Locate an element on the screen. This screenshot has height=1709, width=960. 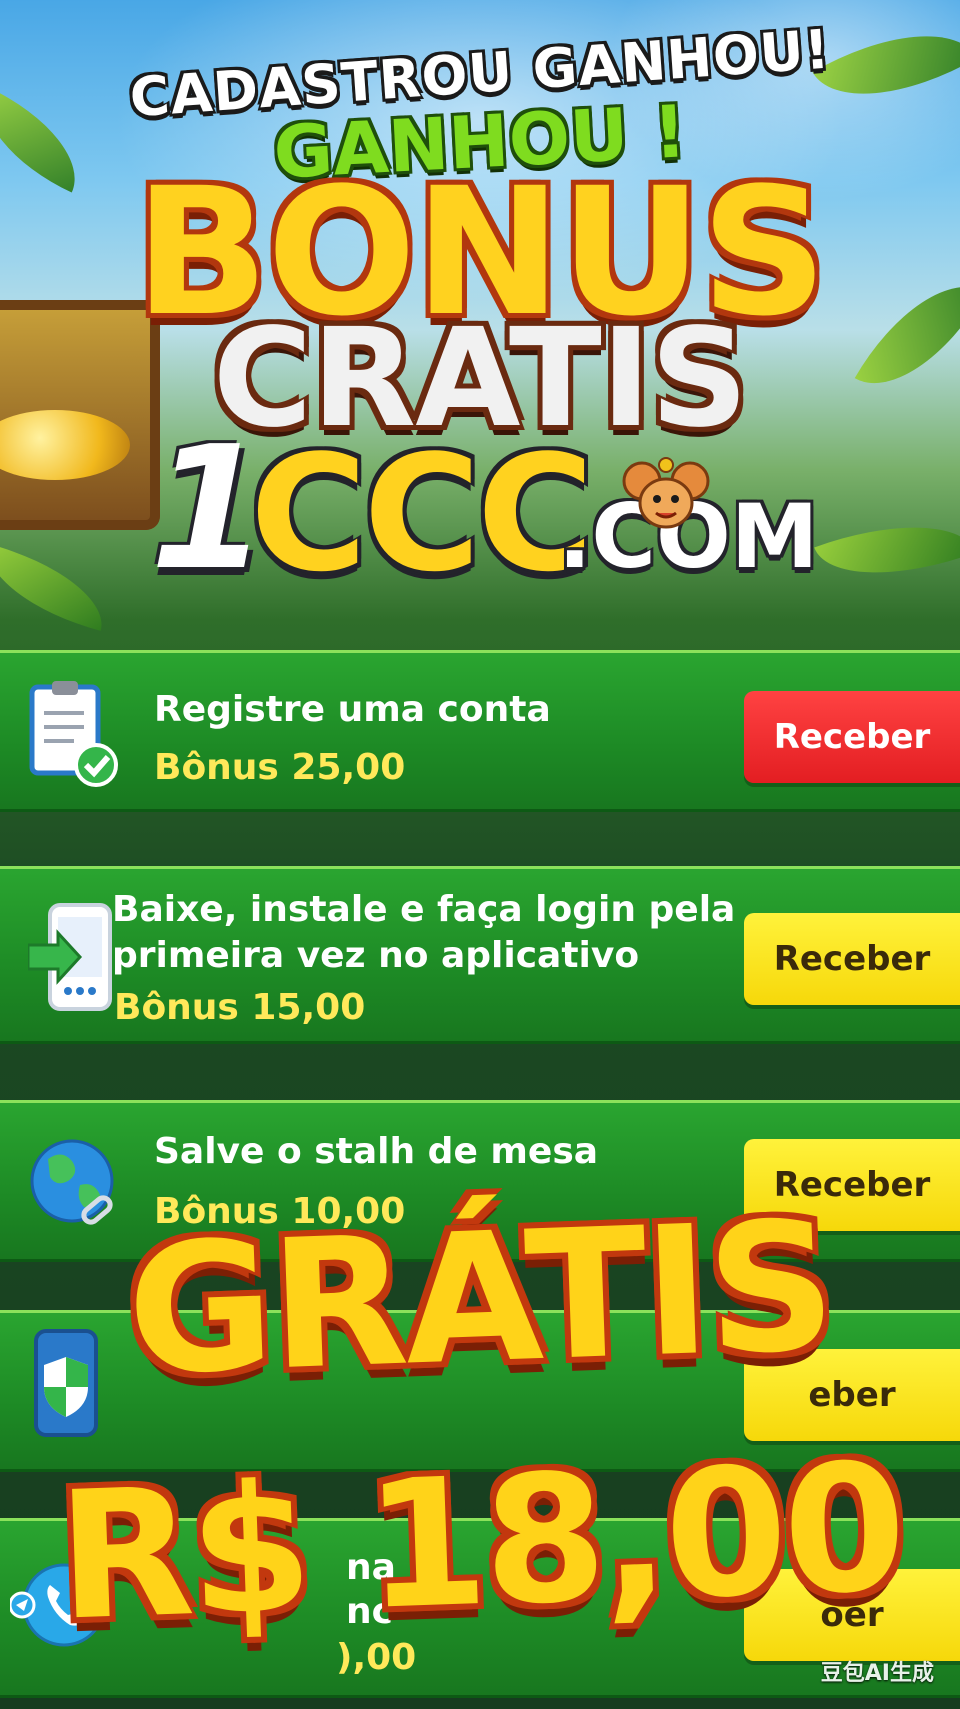
logo-ccc: CCC is located at coordinates (422, 513).